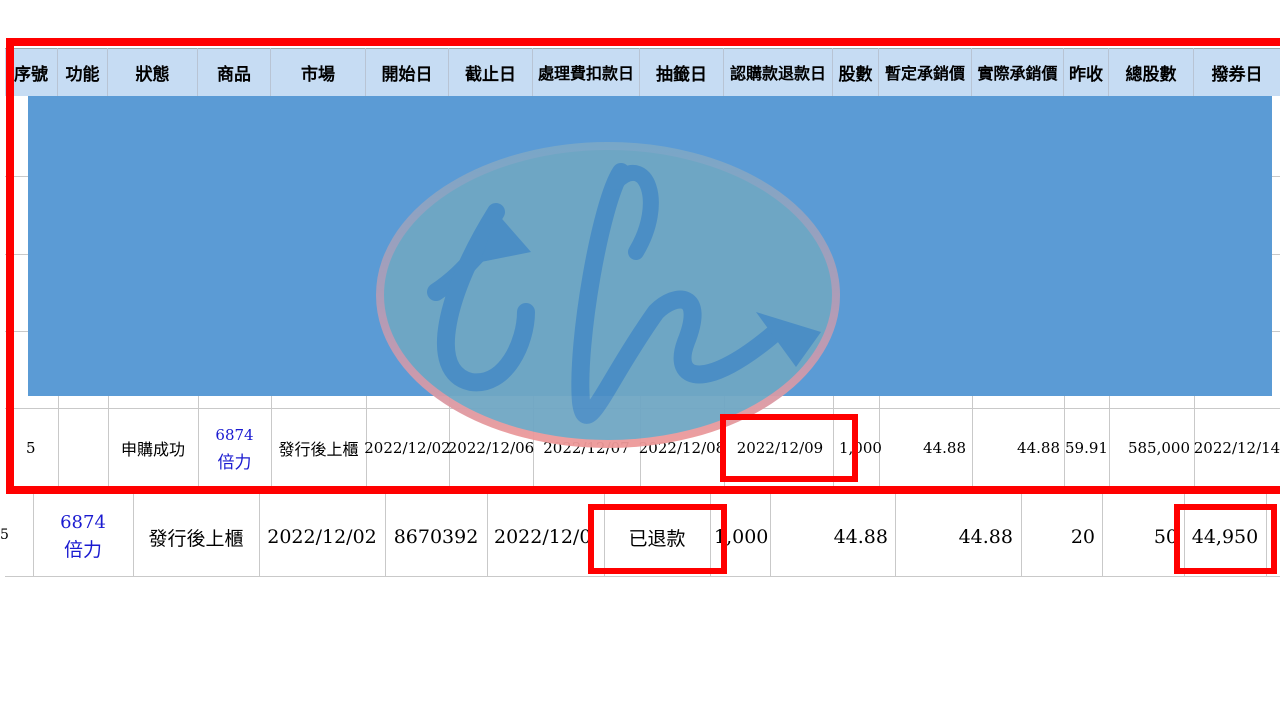  Describe the element at coordinates (1225, 539) in the screenshot. I see `highlight-amount` at that location.